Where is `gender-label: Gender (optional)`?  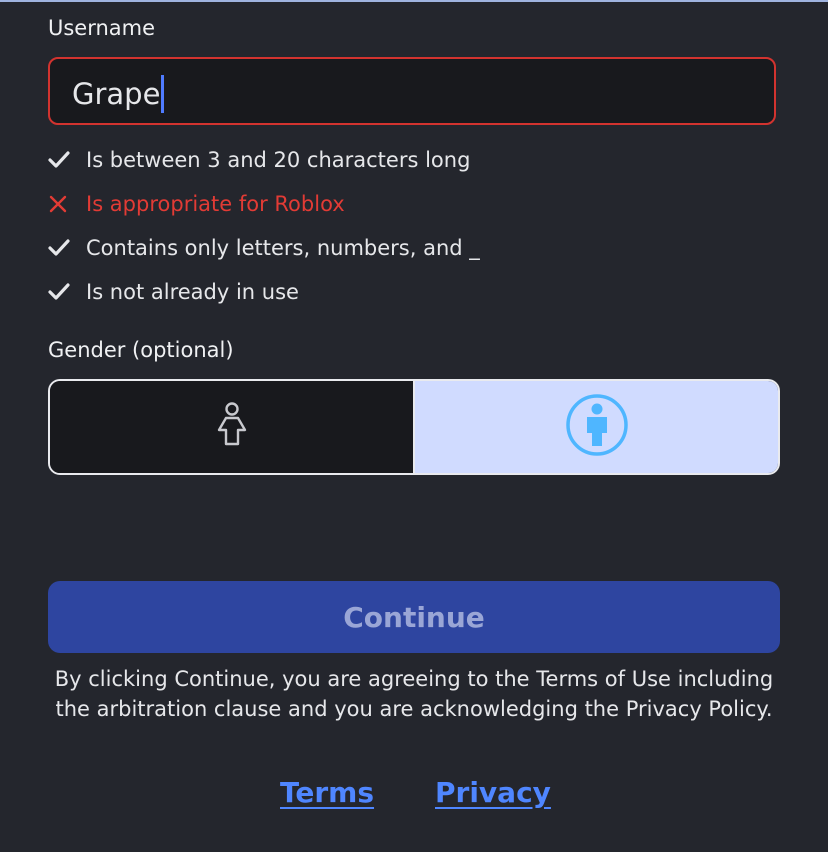
gender-label: Gender (optional) is located at coordinates (141, 350).